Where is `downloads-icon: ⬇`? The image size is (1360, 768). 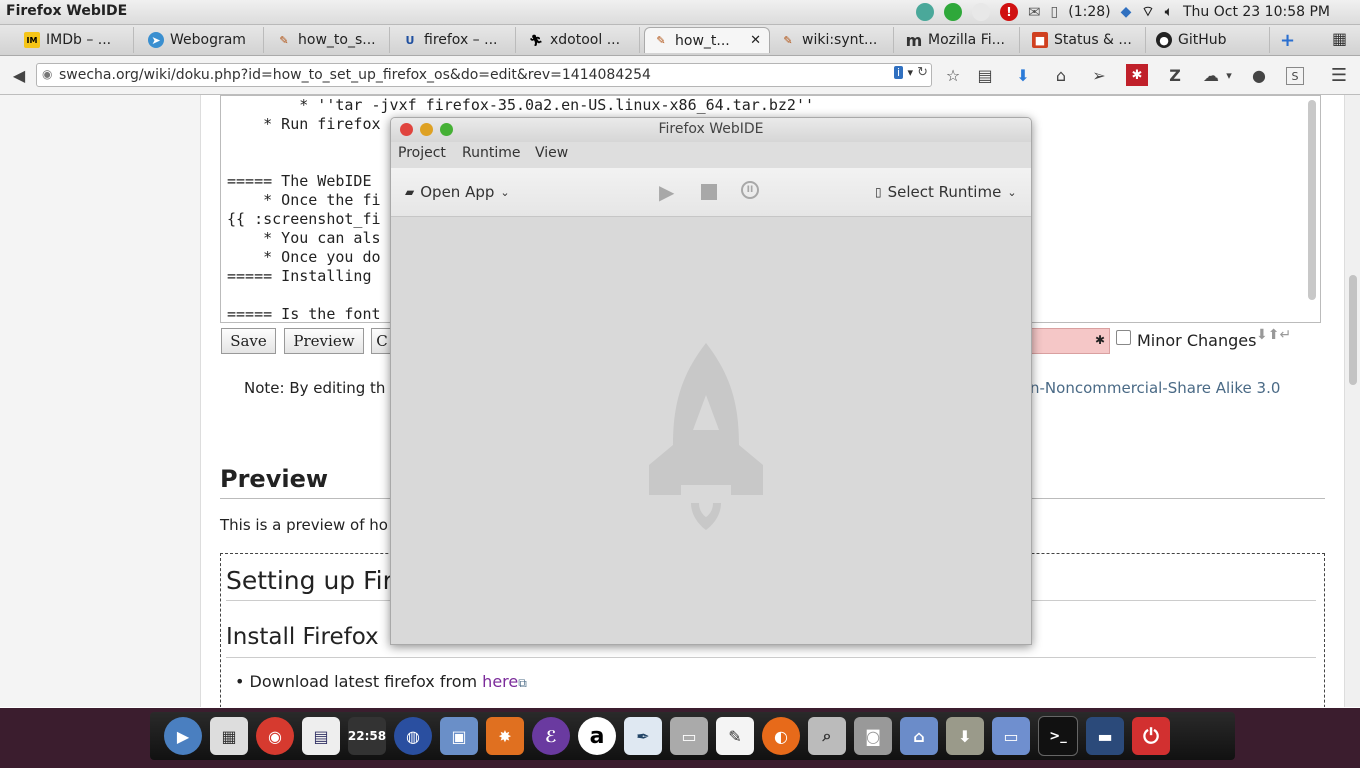
downloads-icon: ⬇ is located at coordinates (1023, 75).